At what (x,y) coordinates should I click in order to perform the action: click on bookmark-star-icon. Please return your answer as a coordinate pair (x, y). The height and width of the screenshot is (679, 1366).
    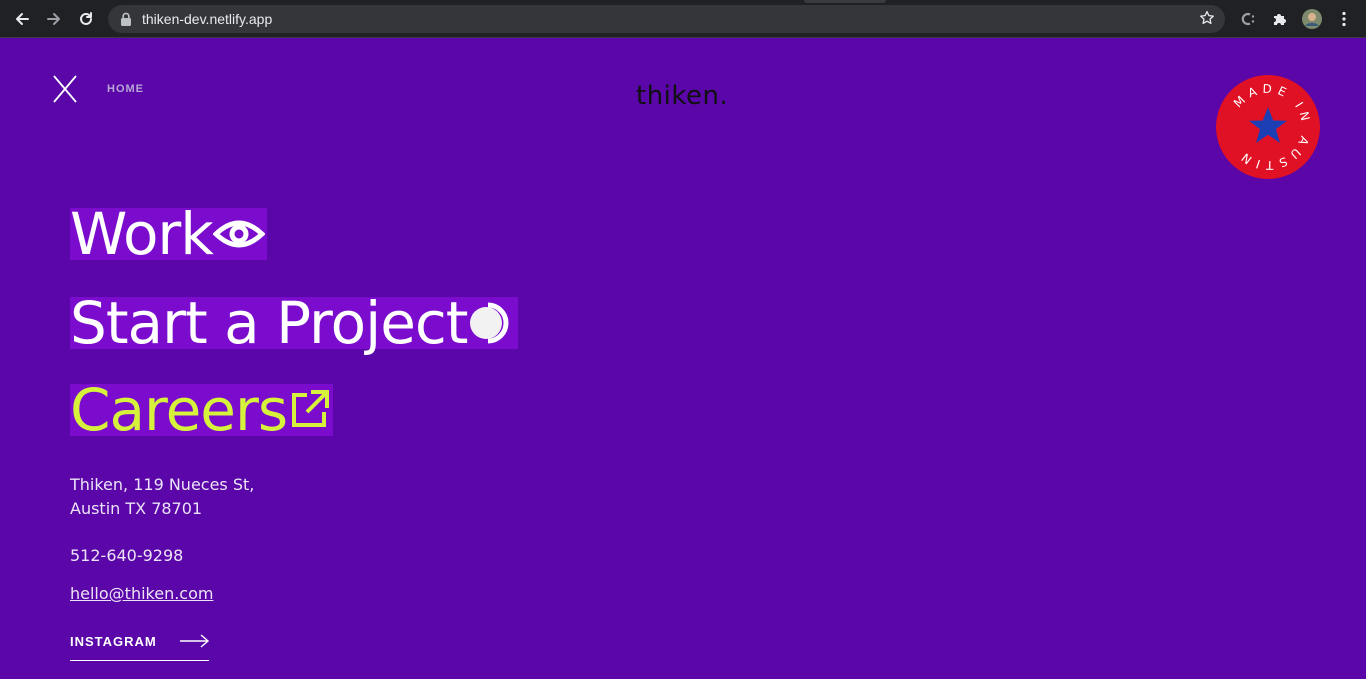
    Looking at the image, I should click on (1207, 20).